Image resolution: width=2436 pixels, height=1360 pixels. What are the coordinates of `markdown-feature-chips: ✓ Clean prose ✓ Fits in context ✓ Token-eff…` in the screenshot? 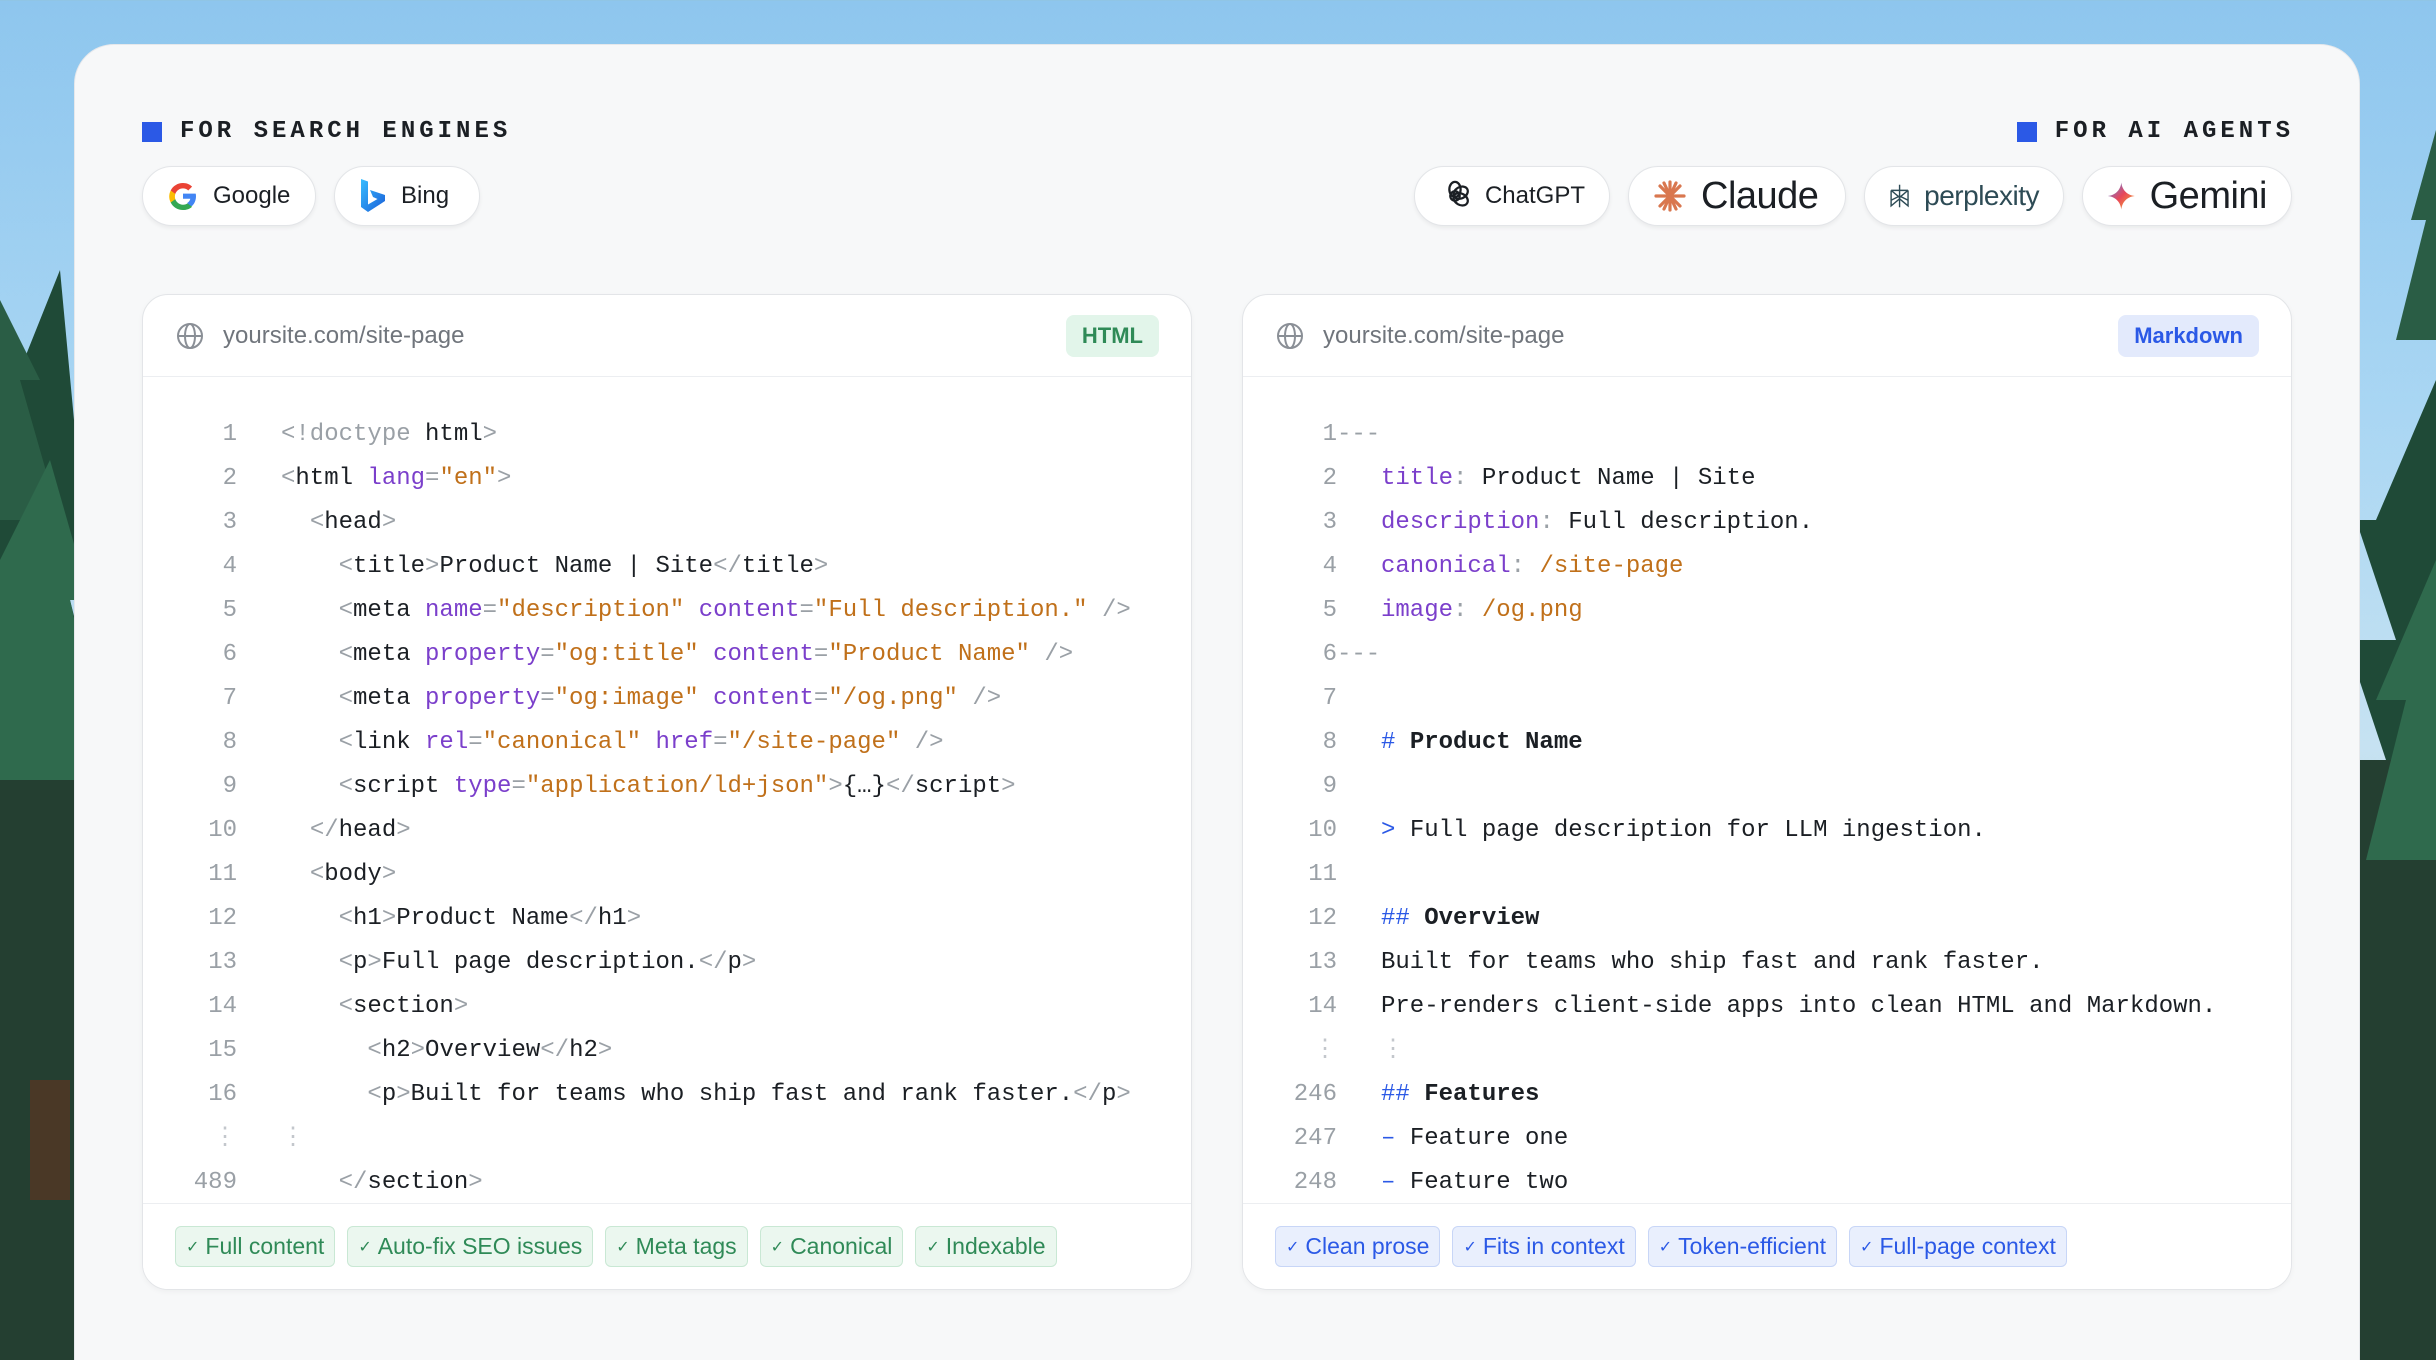 It's located at (1767, 1246).